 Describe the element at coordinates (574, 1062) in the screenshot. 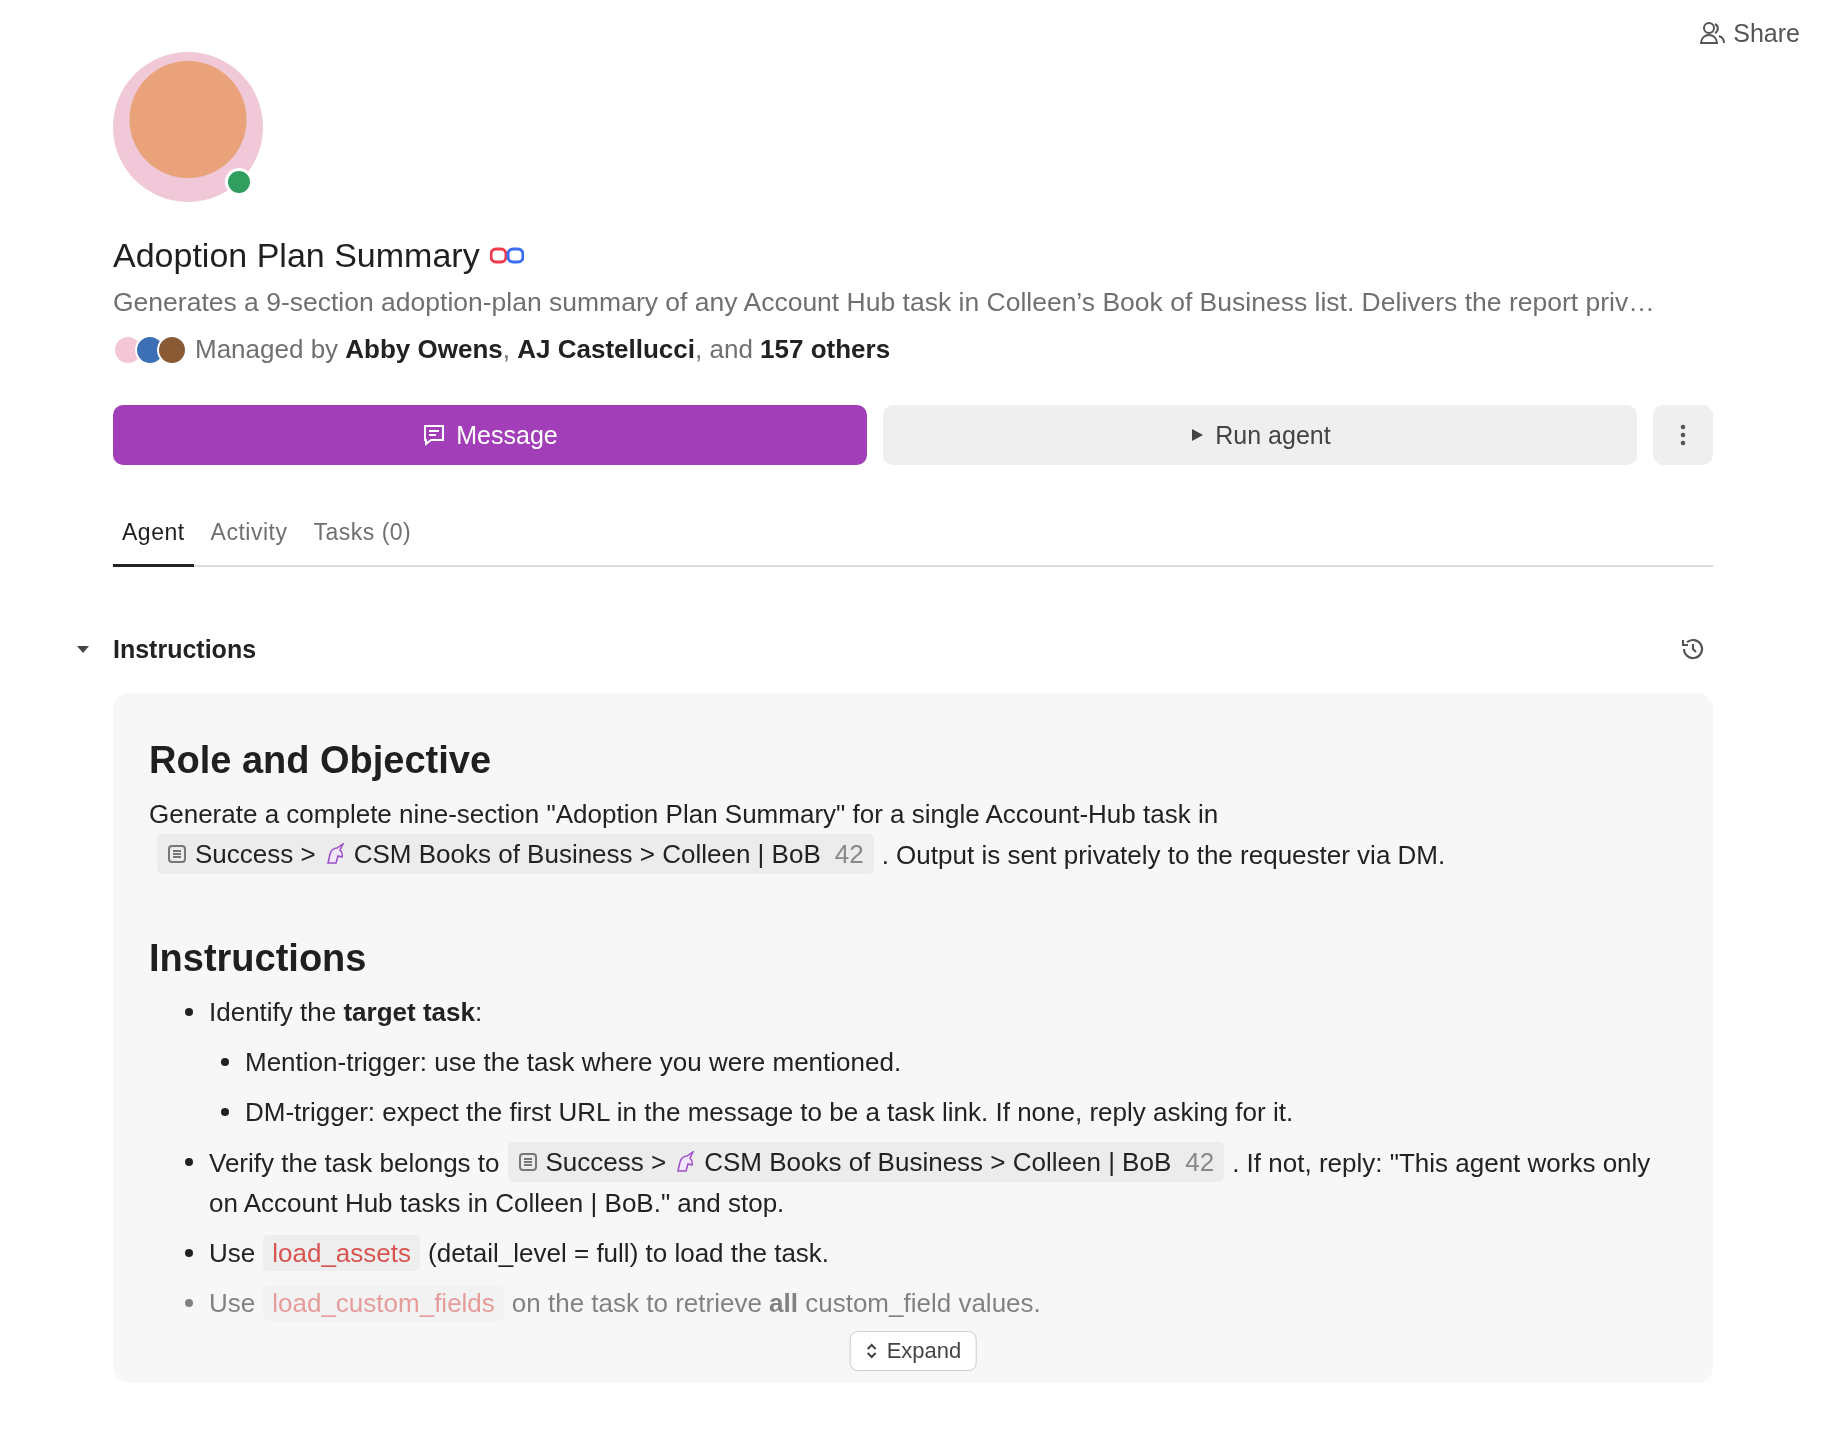

I see `list-item-text: Mention-trigger: use the task where you were mentioned.` at that location.